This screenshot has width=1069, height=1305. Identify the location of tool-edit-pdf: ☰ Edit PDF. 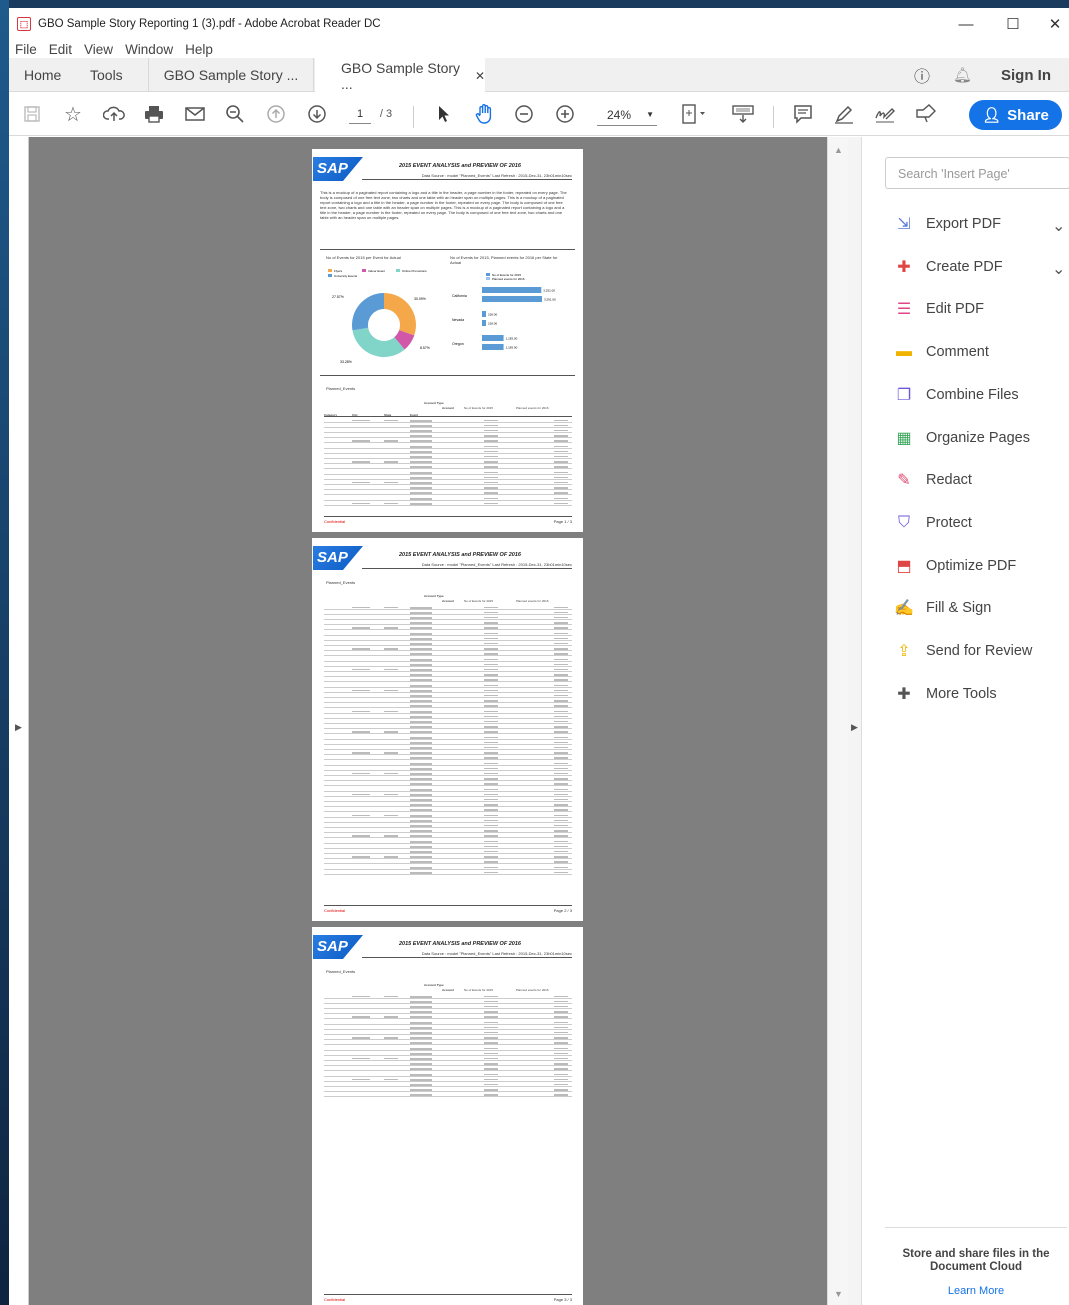
(940, 309).